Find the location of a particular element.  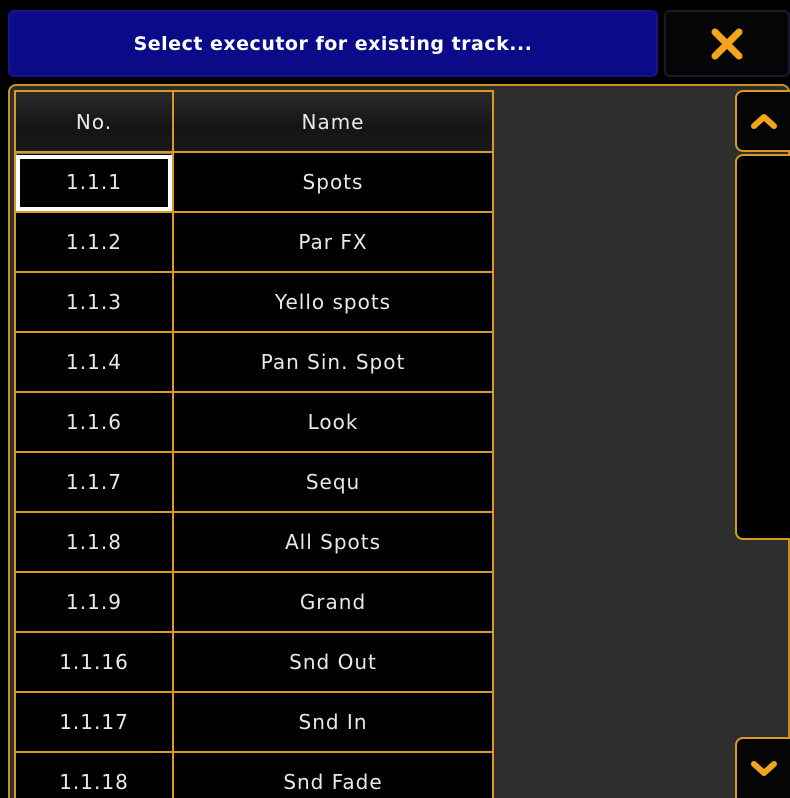

cell-name: Par FX is located at coordinates (334, 243).